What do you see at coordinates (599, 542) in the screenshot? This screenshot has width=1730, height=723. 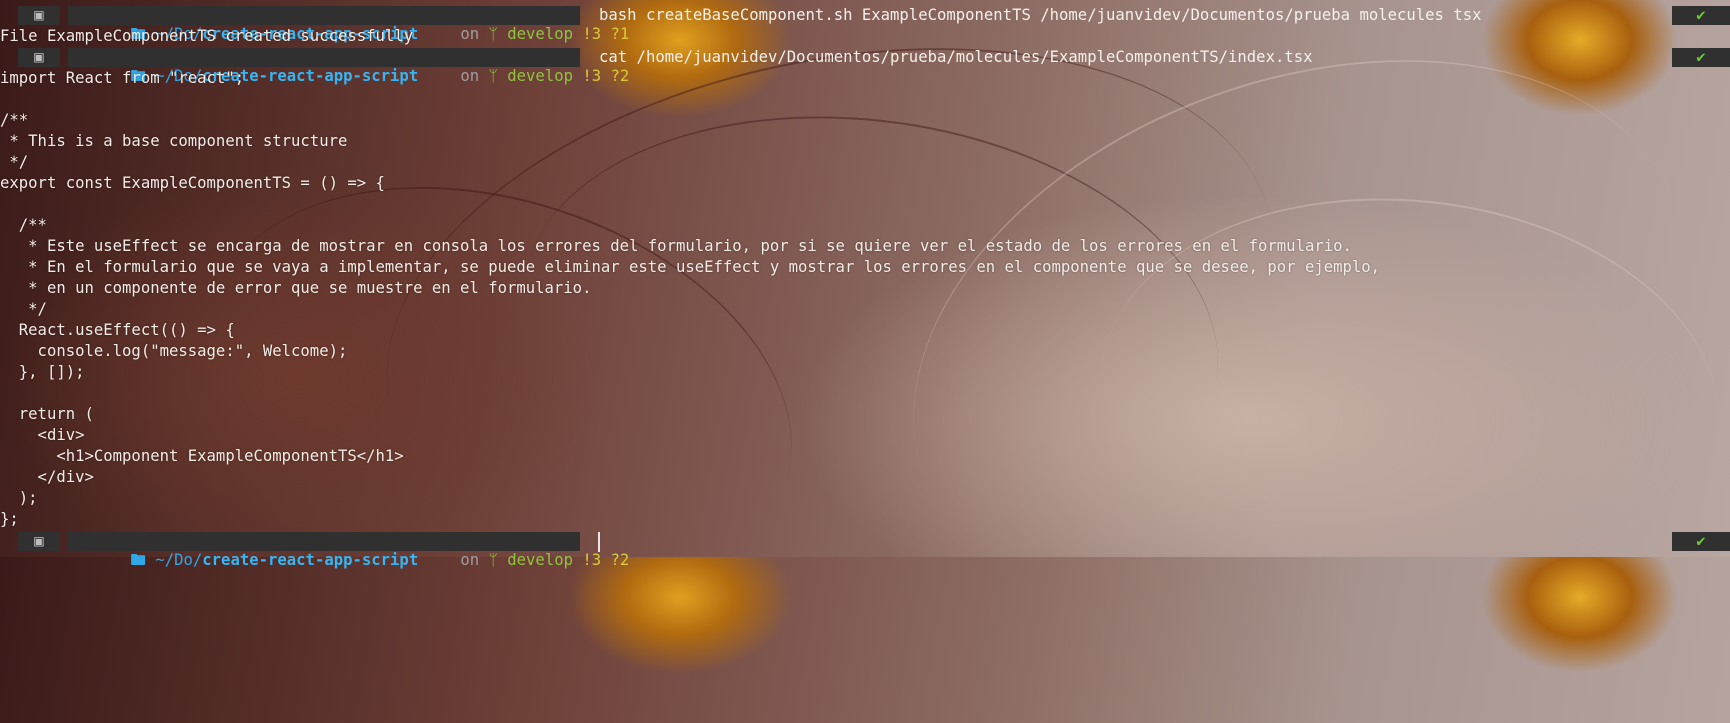 I see `text-cursor` at bounding box center [599, 542].